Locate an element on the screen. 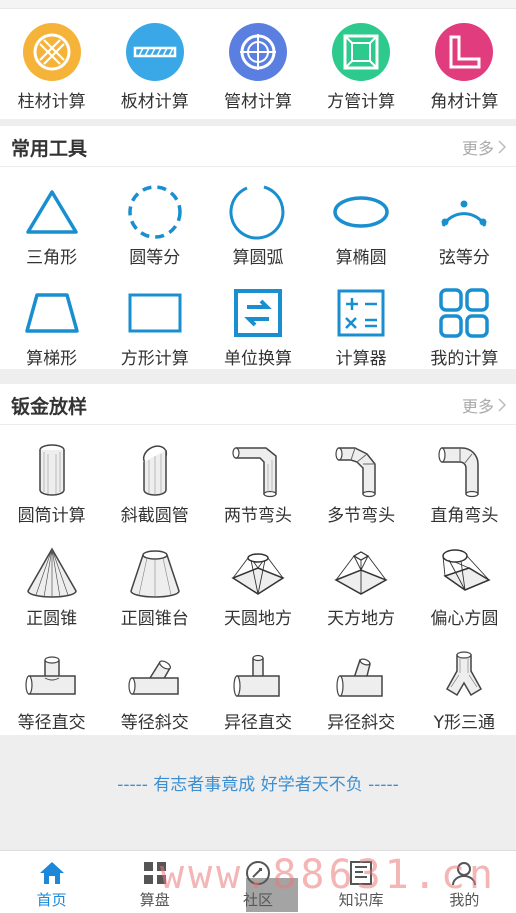  sheet-label: 等径直交 is located at coordinates (51, 722).